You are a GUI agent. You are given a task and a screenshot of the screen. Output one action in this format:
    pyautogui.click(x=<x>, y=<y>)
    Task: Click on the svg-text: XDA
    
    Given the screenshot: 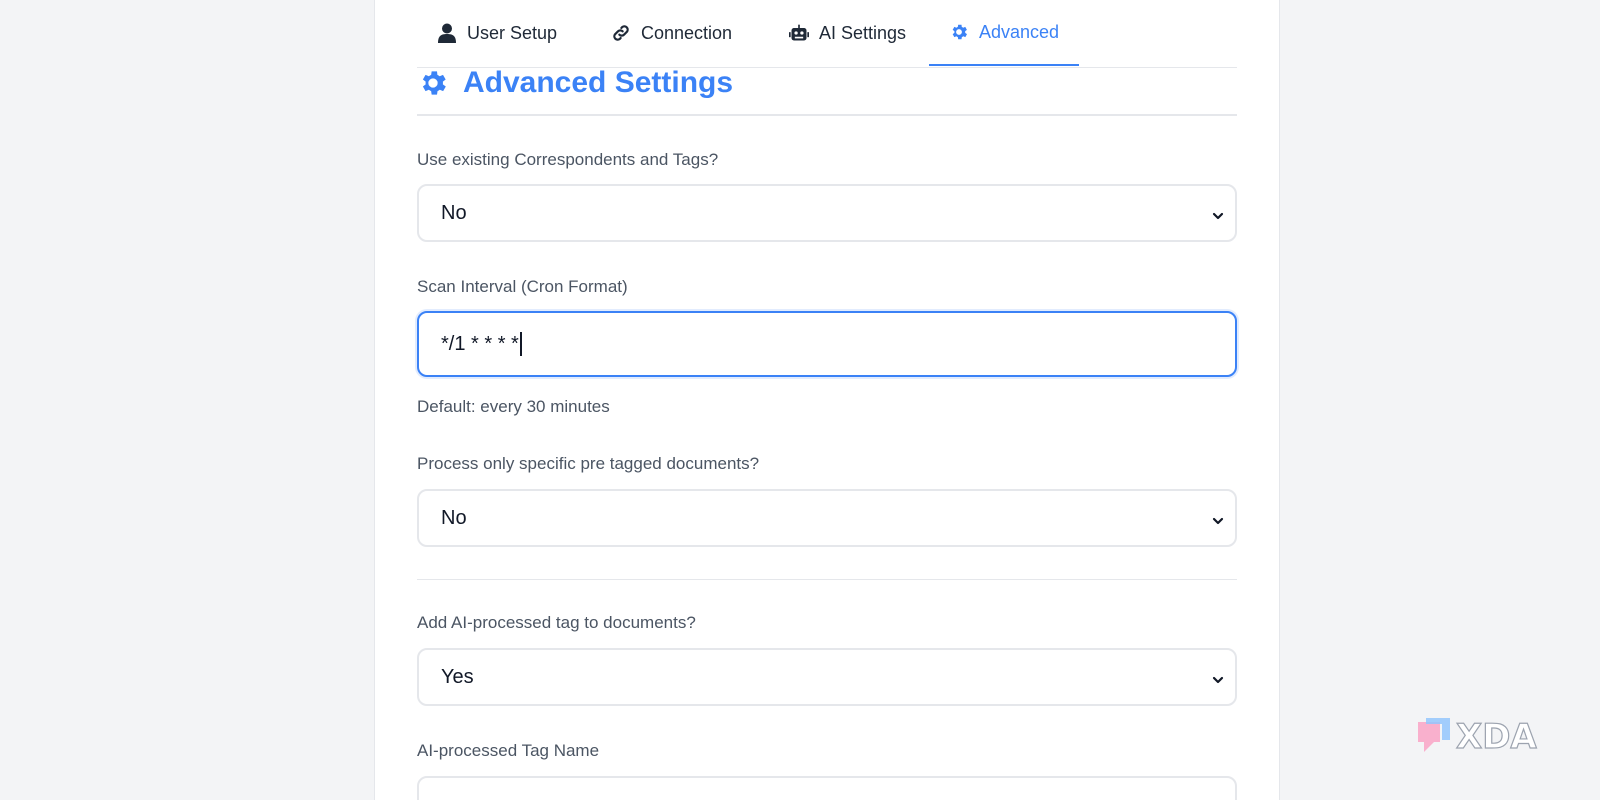 What is the action you would take?
    pyautogui.click(x=1496, y=737)
    